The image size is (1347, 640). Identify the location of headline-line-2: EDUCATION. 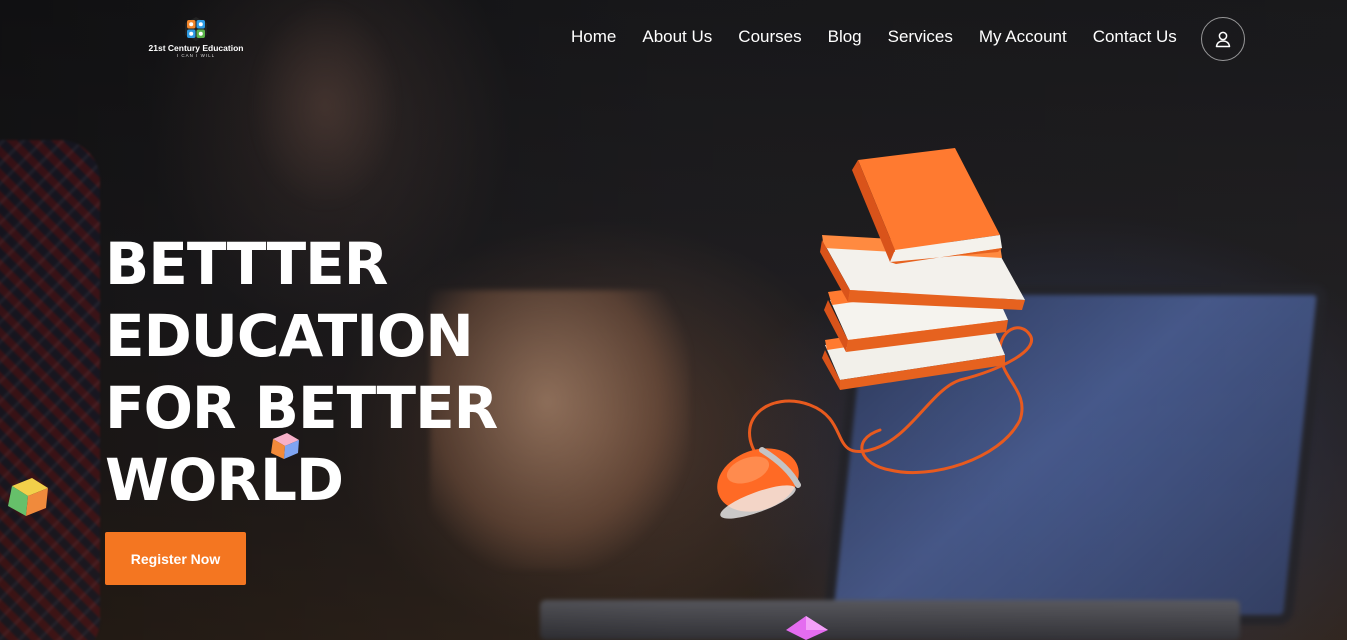
(289, 336).